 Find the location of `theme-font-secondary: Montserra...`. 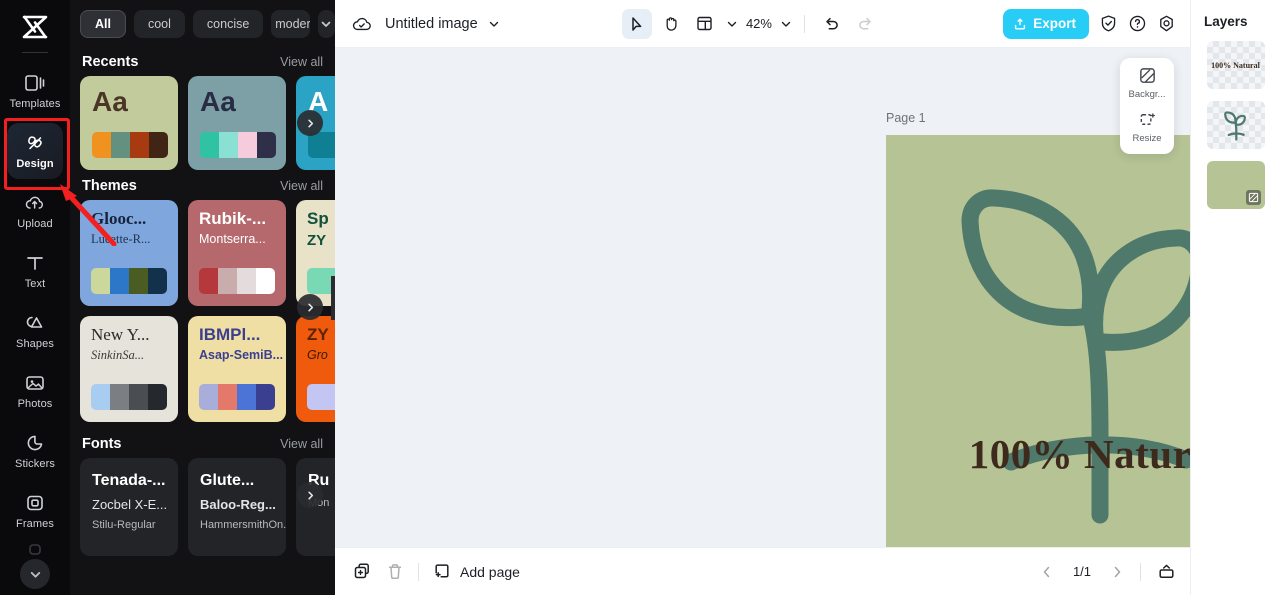

theme-font-secondary: Montserra... is located at coordinates (232, 238).